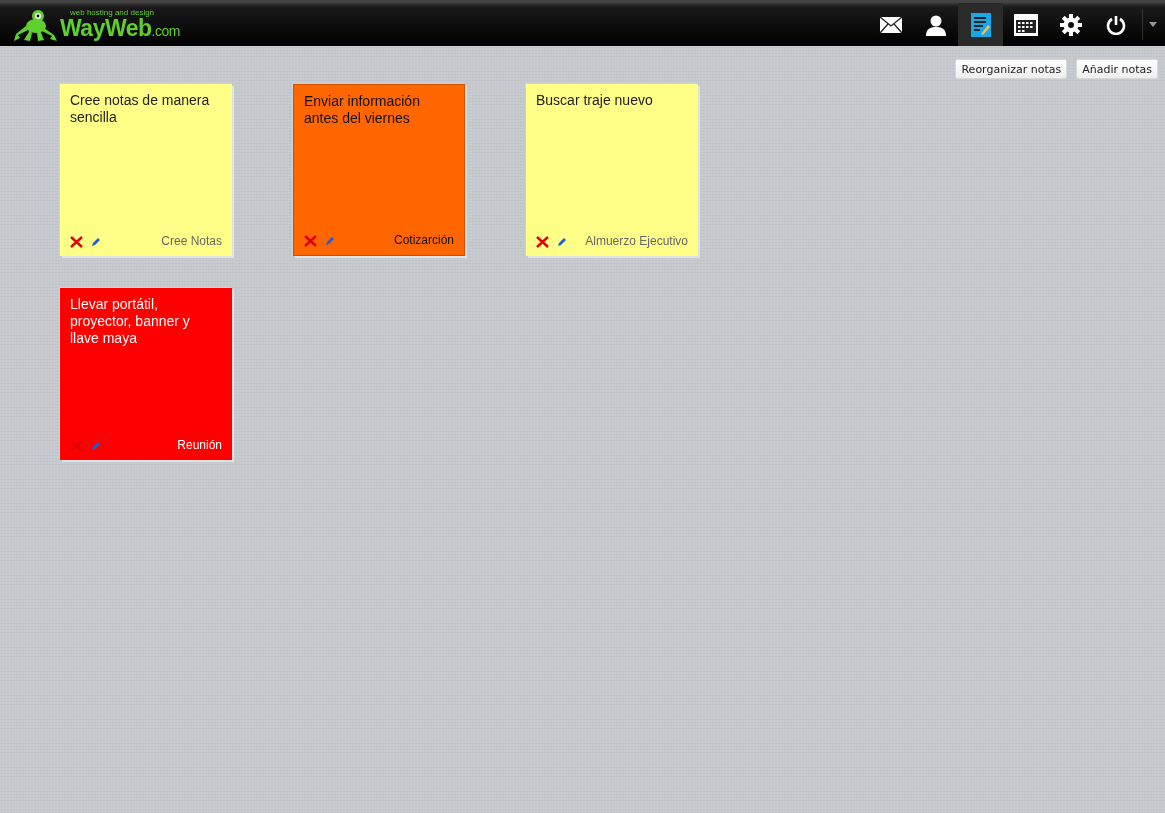  I want to click on note-text: Llevar portátil, proyector, banner y llave maya, so click(130, 321).